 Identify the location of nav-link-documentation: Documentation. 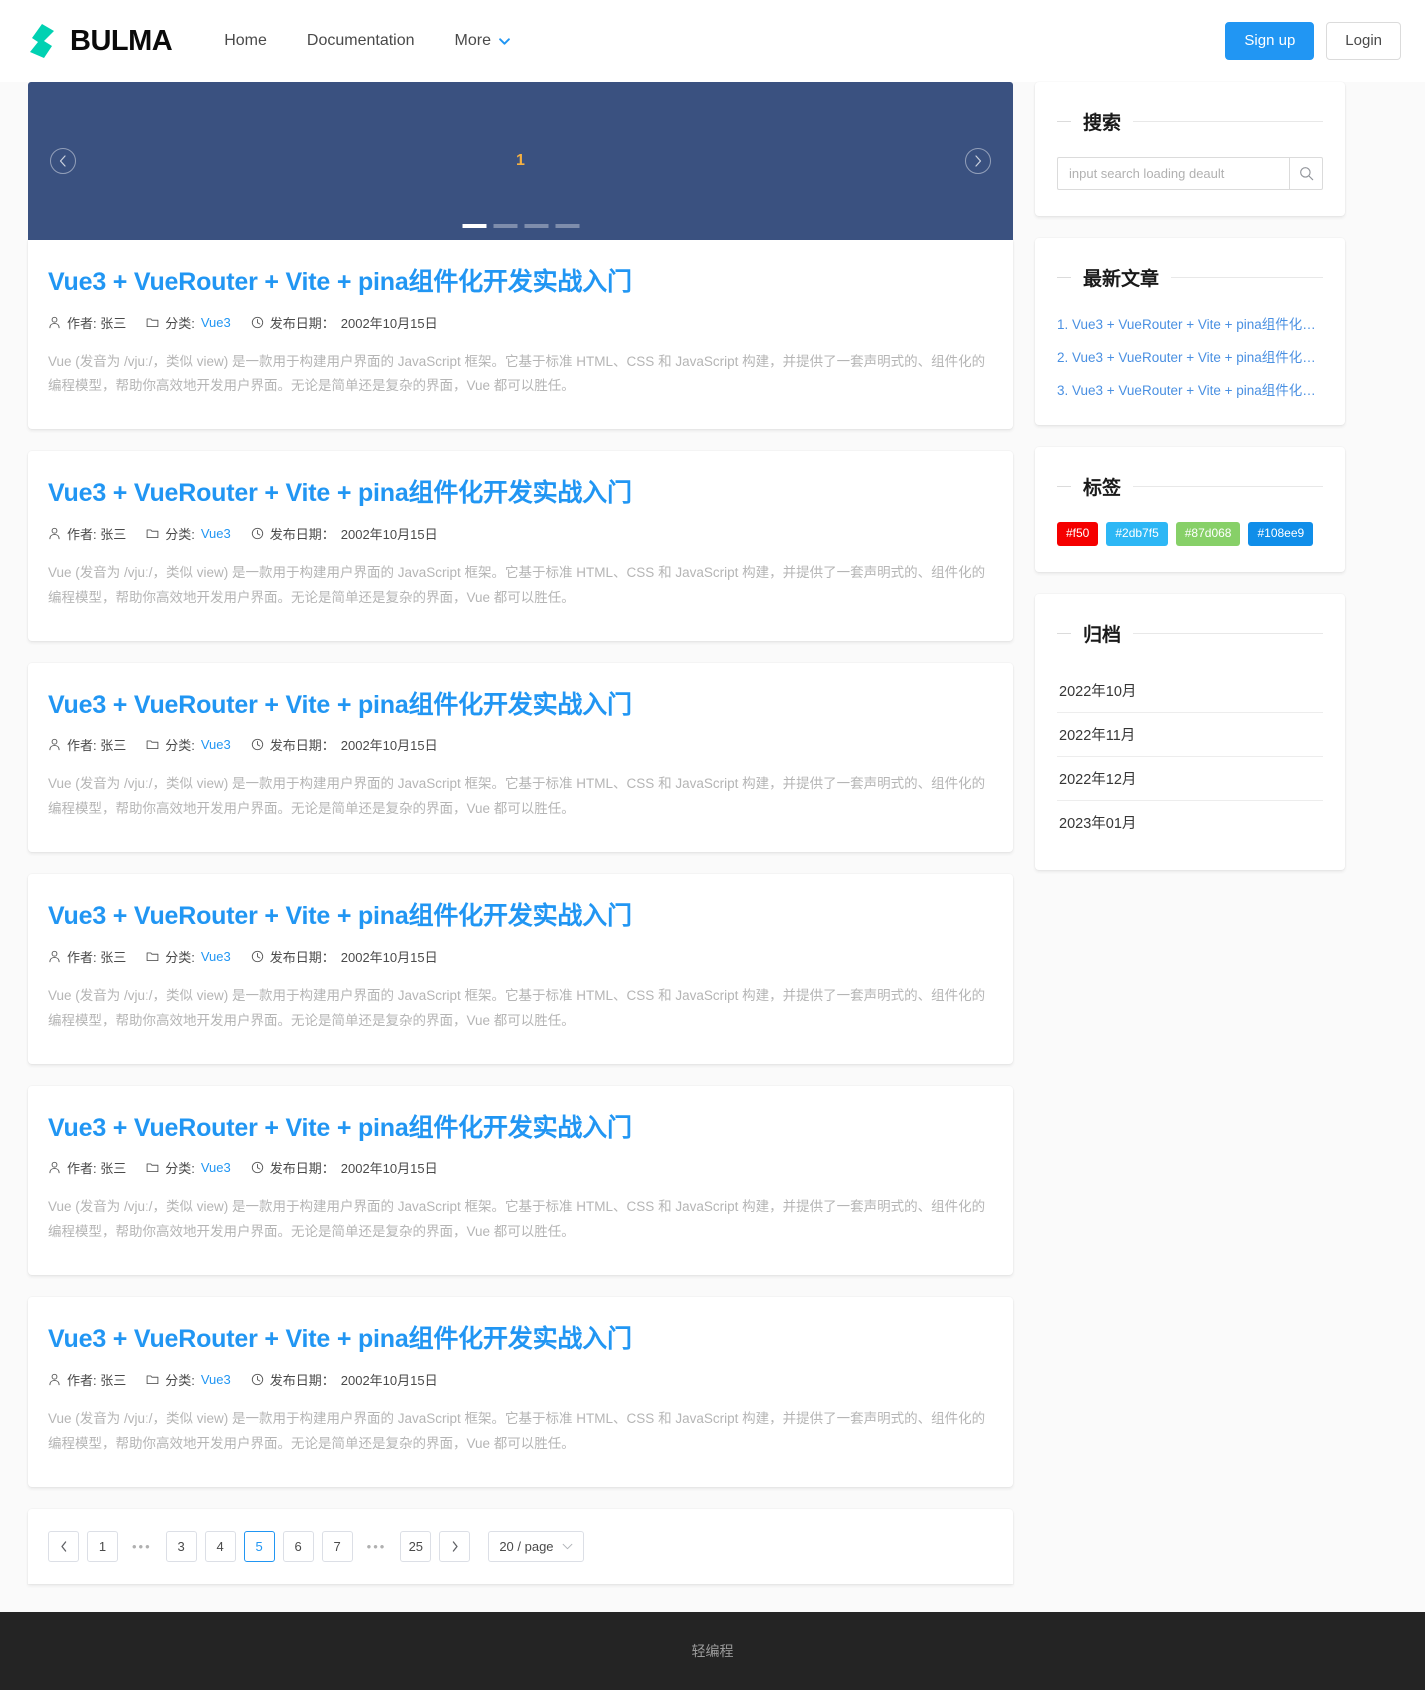
(361, 41).